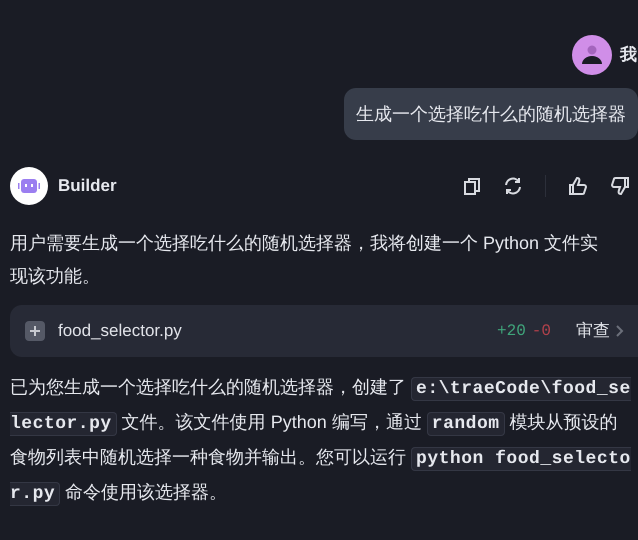 The height and width of the screenshot is (540, 638). Describe the element at coordinates (600, 331) in the screenshot. I see `review-button: 审查` at that location.